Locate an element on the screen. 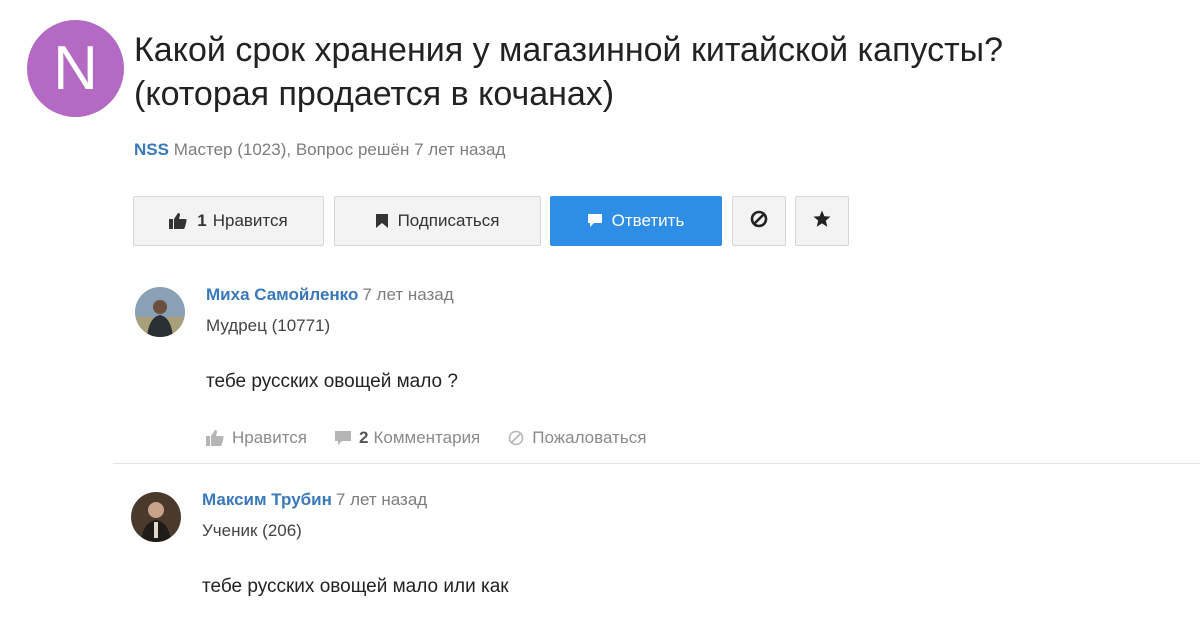  like-label: Нравится is located at coordinates (250, 220).